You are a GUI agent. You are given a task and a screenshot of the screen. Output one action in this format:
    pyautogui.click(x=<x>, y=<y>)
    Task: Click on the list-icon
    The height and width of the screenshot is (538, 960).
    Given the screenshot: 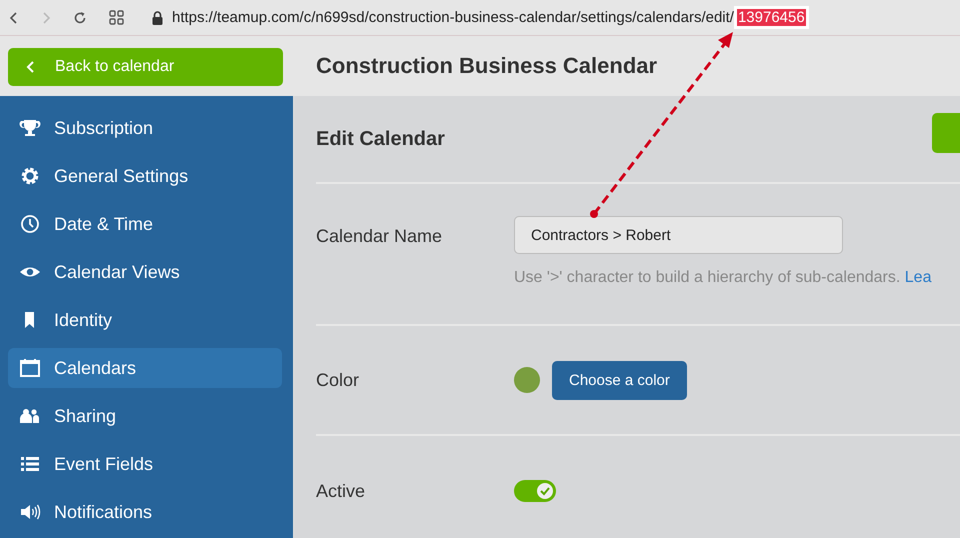 What is the action you would take?
    pyautogui.click(x=30, y=464)
    